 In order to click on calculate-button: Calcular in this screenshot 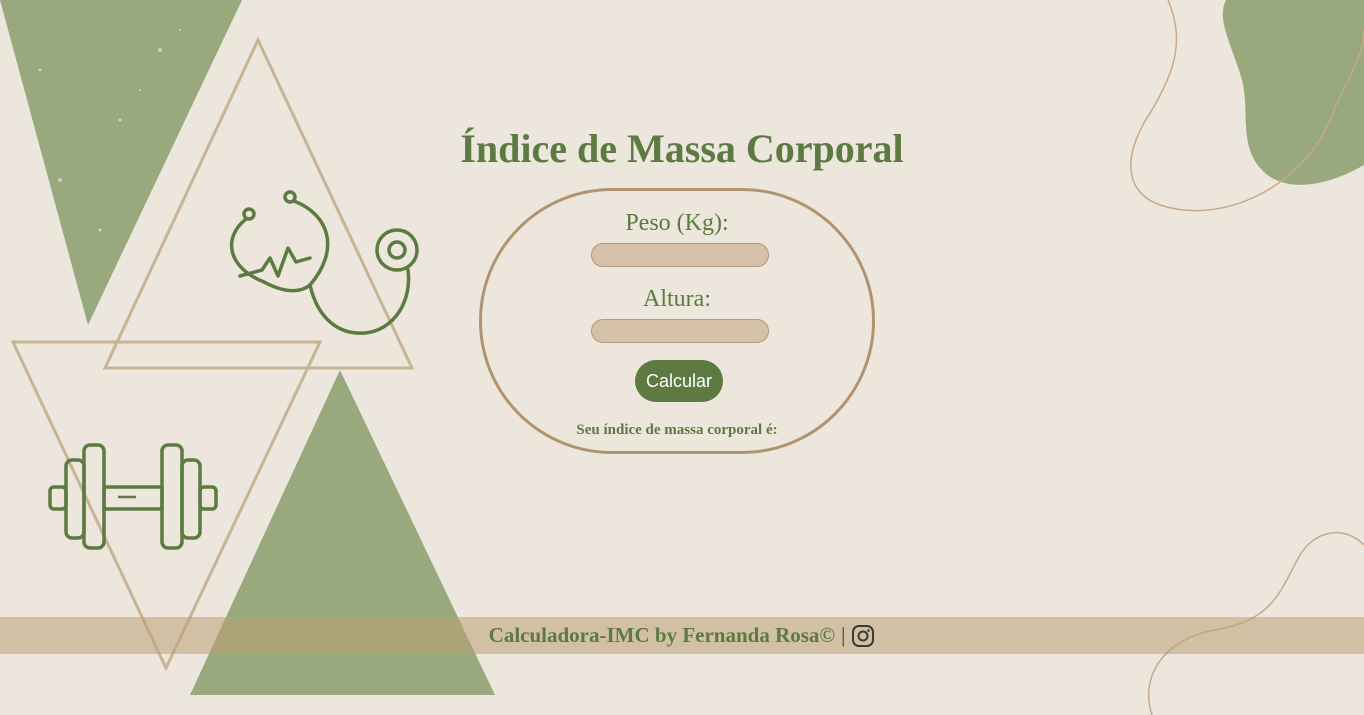, I will do `click(679, 381)`.